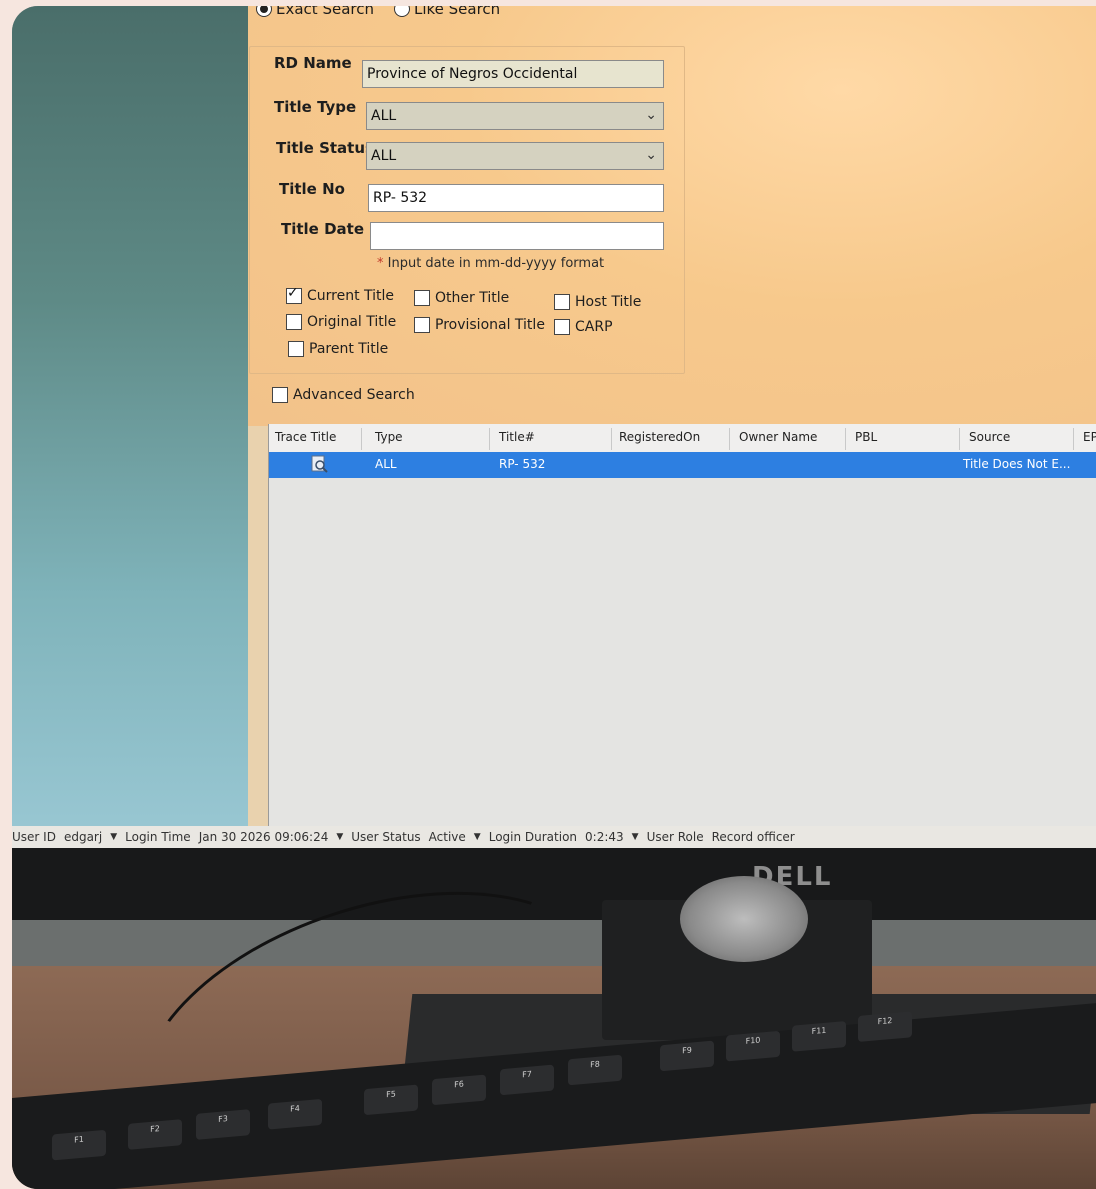 This screenshot has height=1189, width=1096. Describe the element at coordinates (325, 148) in the screenshot. I see `title-status-label: Title Status` at that location.